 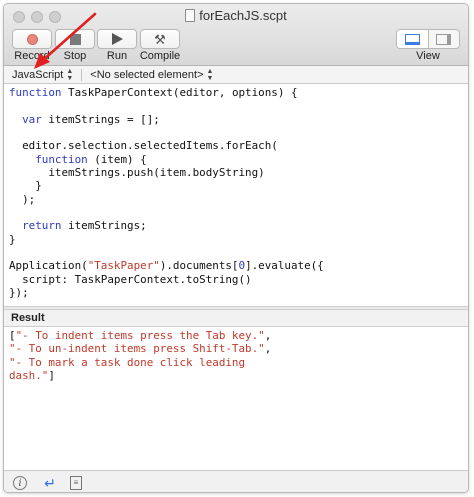 I want to click on element-selector-value: <No selected element>, so click(x=147, y=74).